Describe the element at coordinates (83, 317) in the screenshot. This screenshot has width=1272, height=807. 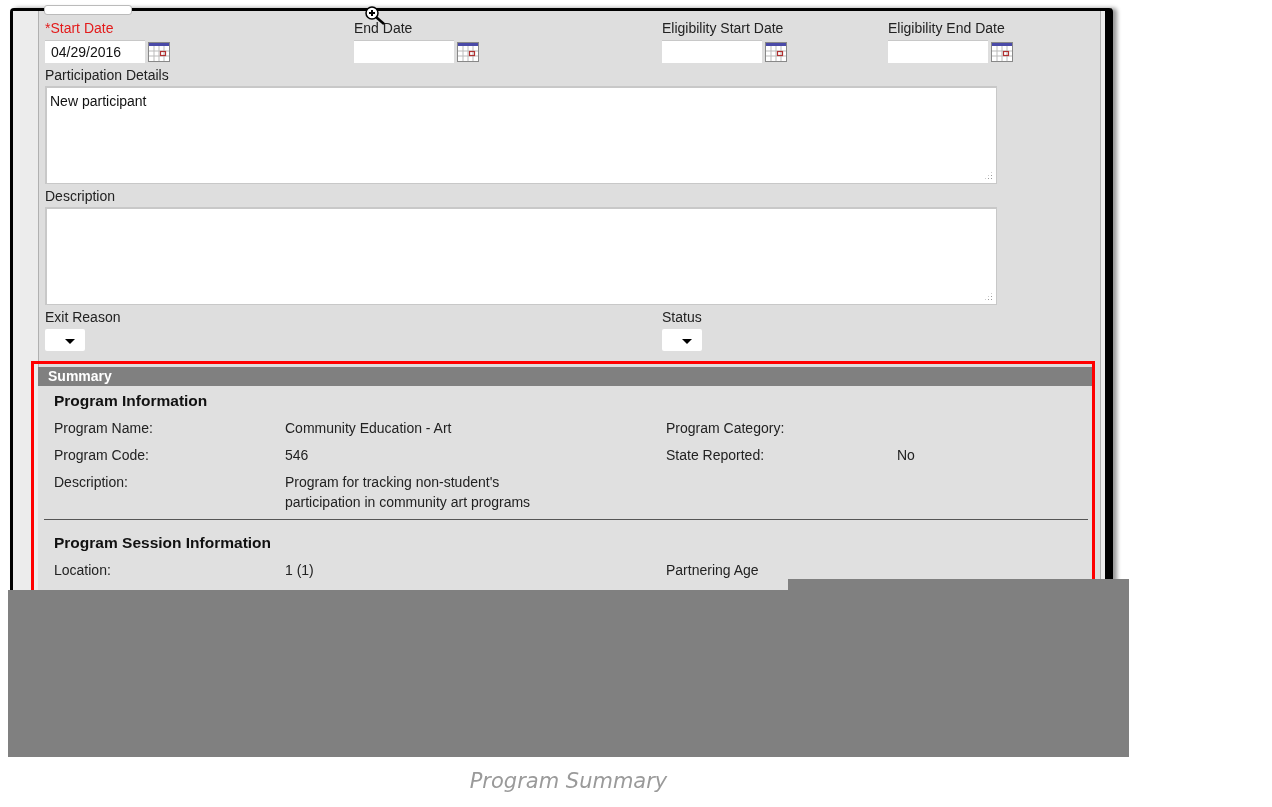
I see `field-label: Exit Reason` at that location.